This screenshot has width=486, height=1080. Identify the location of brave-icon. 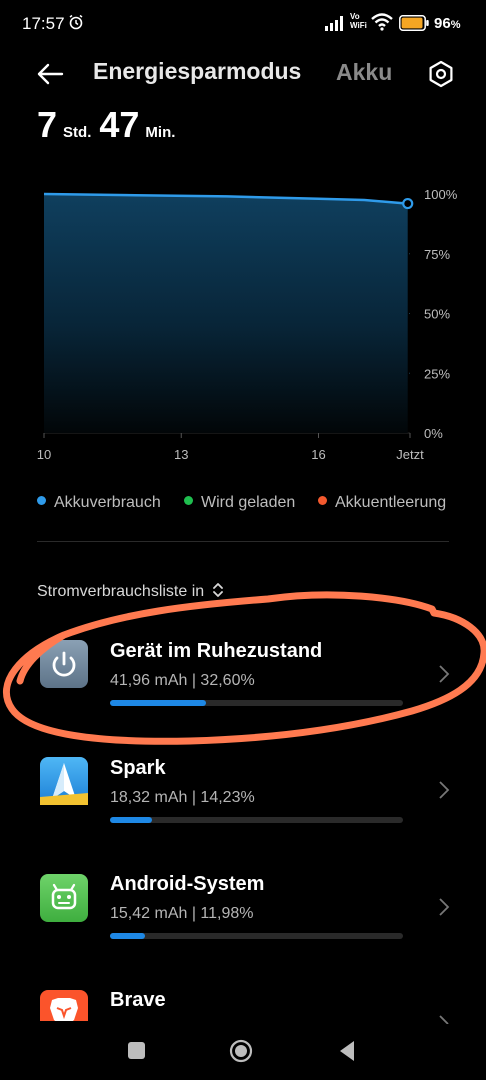
(64, 1005).